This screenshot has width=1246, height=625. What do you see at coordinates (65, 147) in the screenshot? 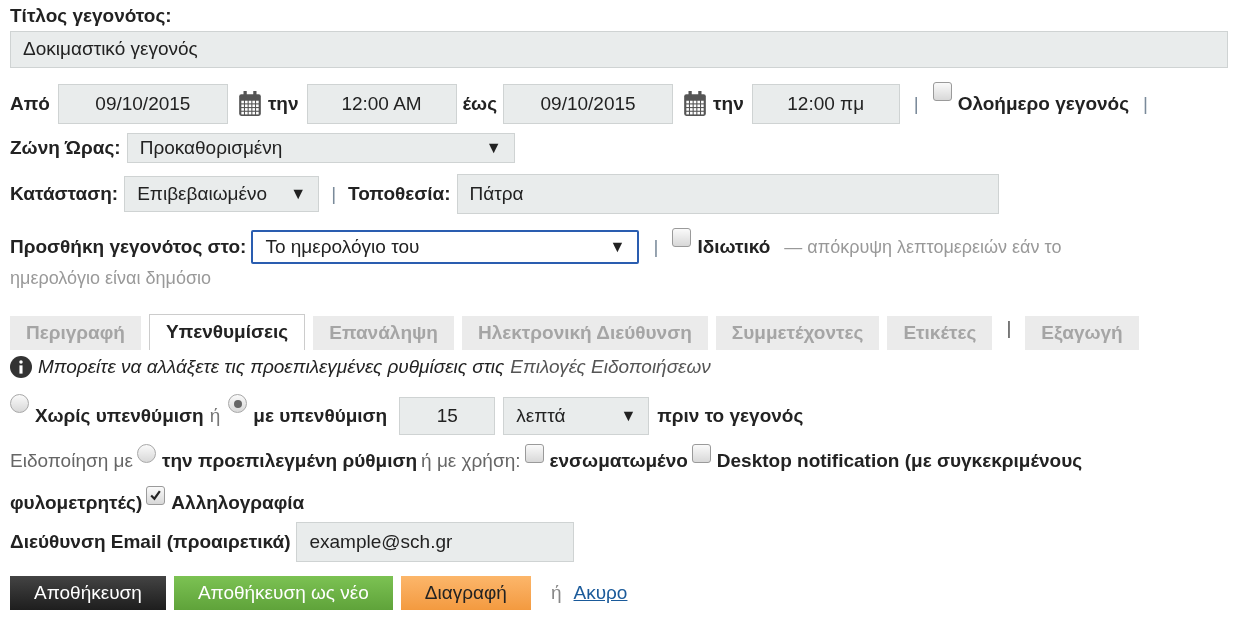
I see `field-label: Ζώνη Ώρας:` at bounding box center [65, 147].